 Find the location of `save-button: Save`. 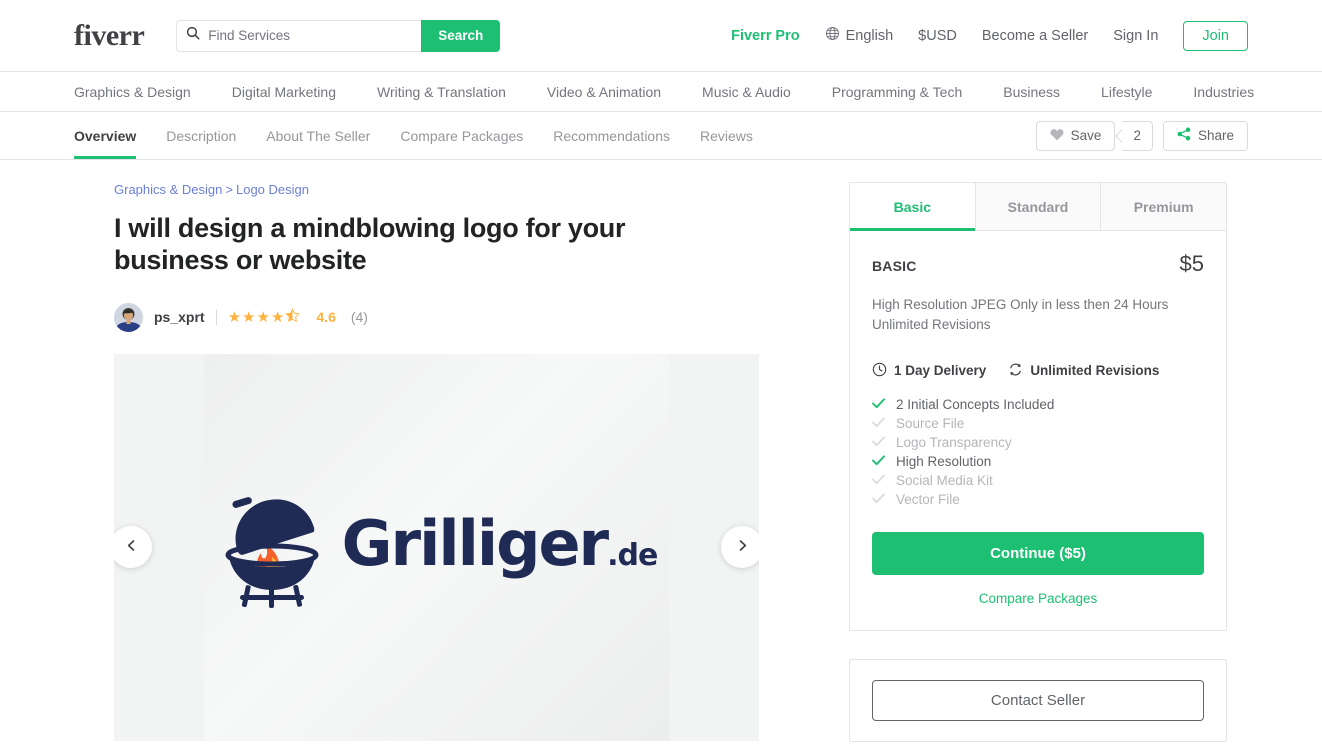

save-button: Save is located at coordinates (1075, 135).